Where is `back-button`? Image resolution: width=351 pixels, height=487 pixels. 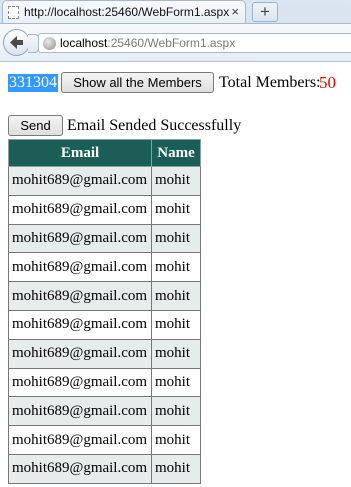
back-button is located at coordinates (16, 42).